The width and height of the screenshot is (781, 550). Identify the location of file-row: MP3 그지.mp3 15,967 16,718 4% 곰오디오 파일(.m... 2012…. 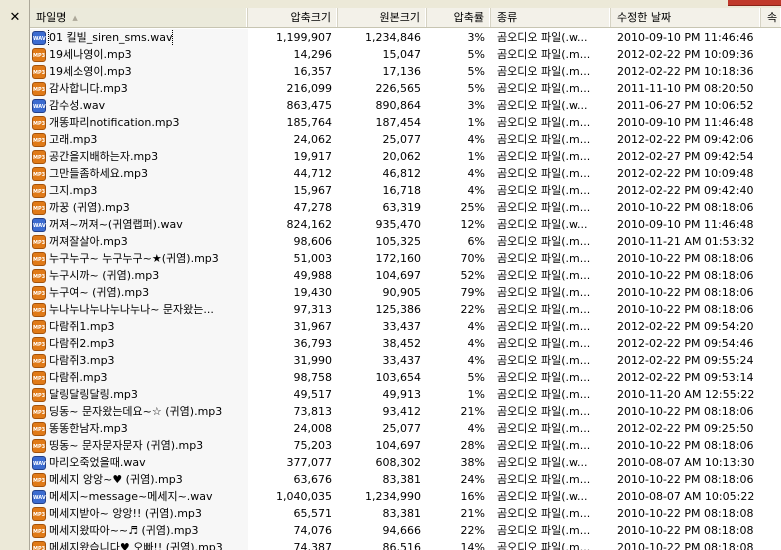
(405, 190).